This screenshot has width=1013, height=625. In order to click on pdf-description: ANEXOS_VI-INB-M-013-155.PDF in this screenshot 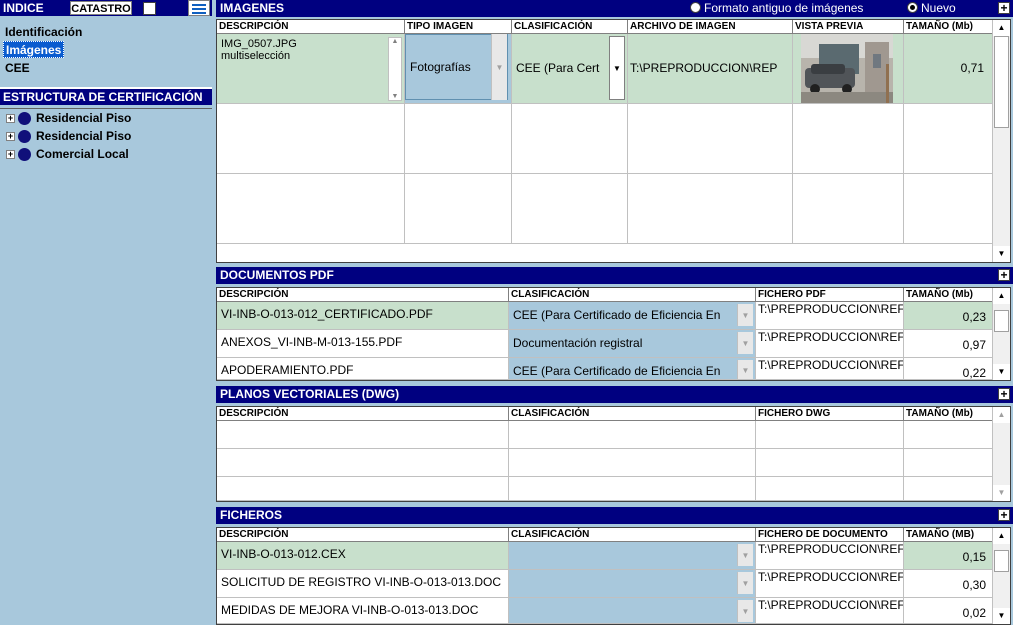, I will do `click(363, 344)`.